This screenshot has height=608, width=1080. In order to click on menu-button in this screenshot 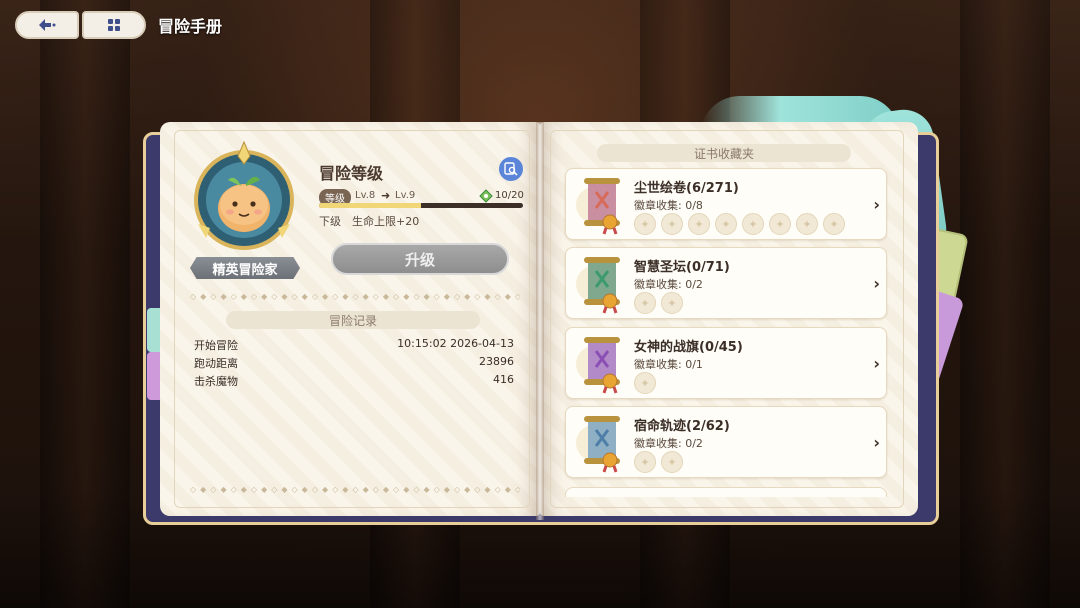, I will do `click(114, 25)`.